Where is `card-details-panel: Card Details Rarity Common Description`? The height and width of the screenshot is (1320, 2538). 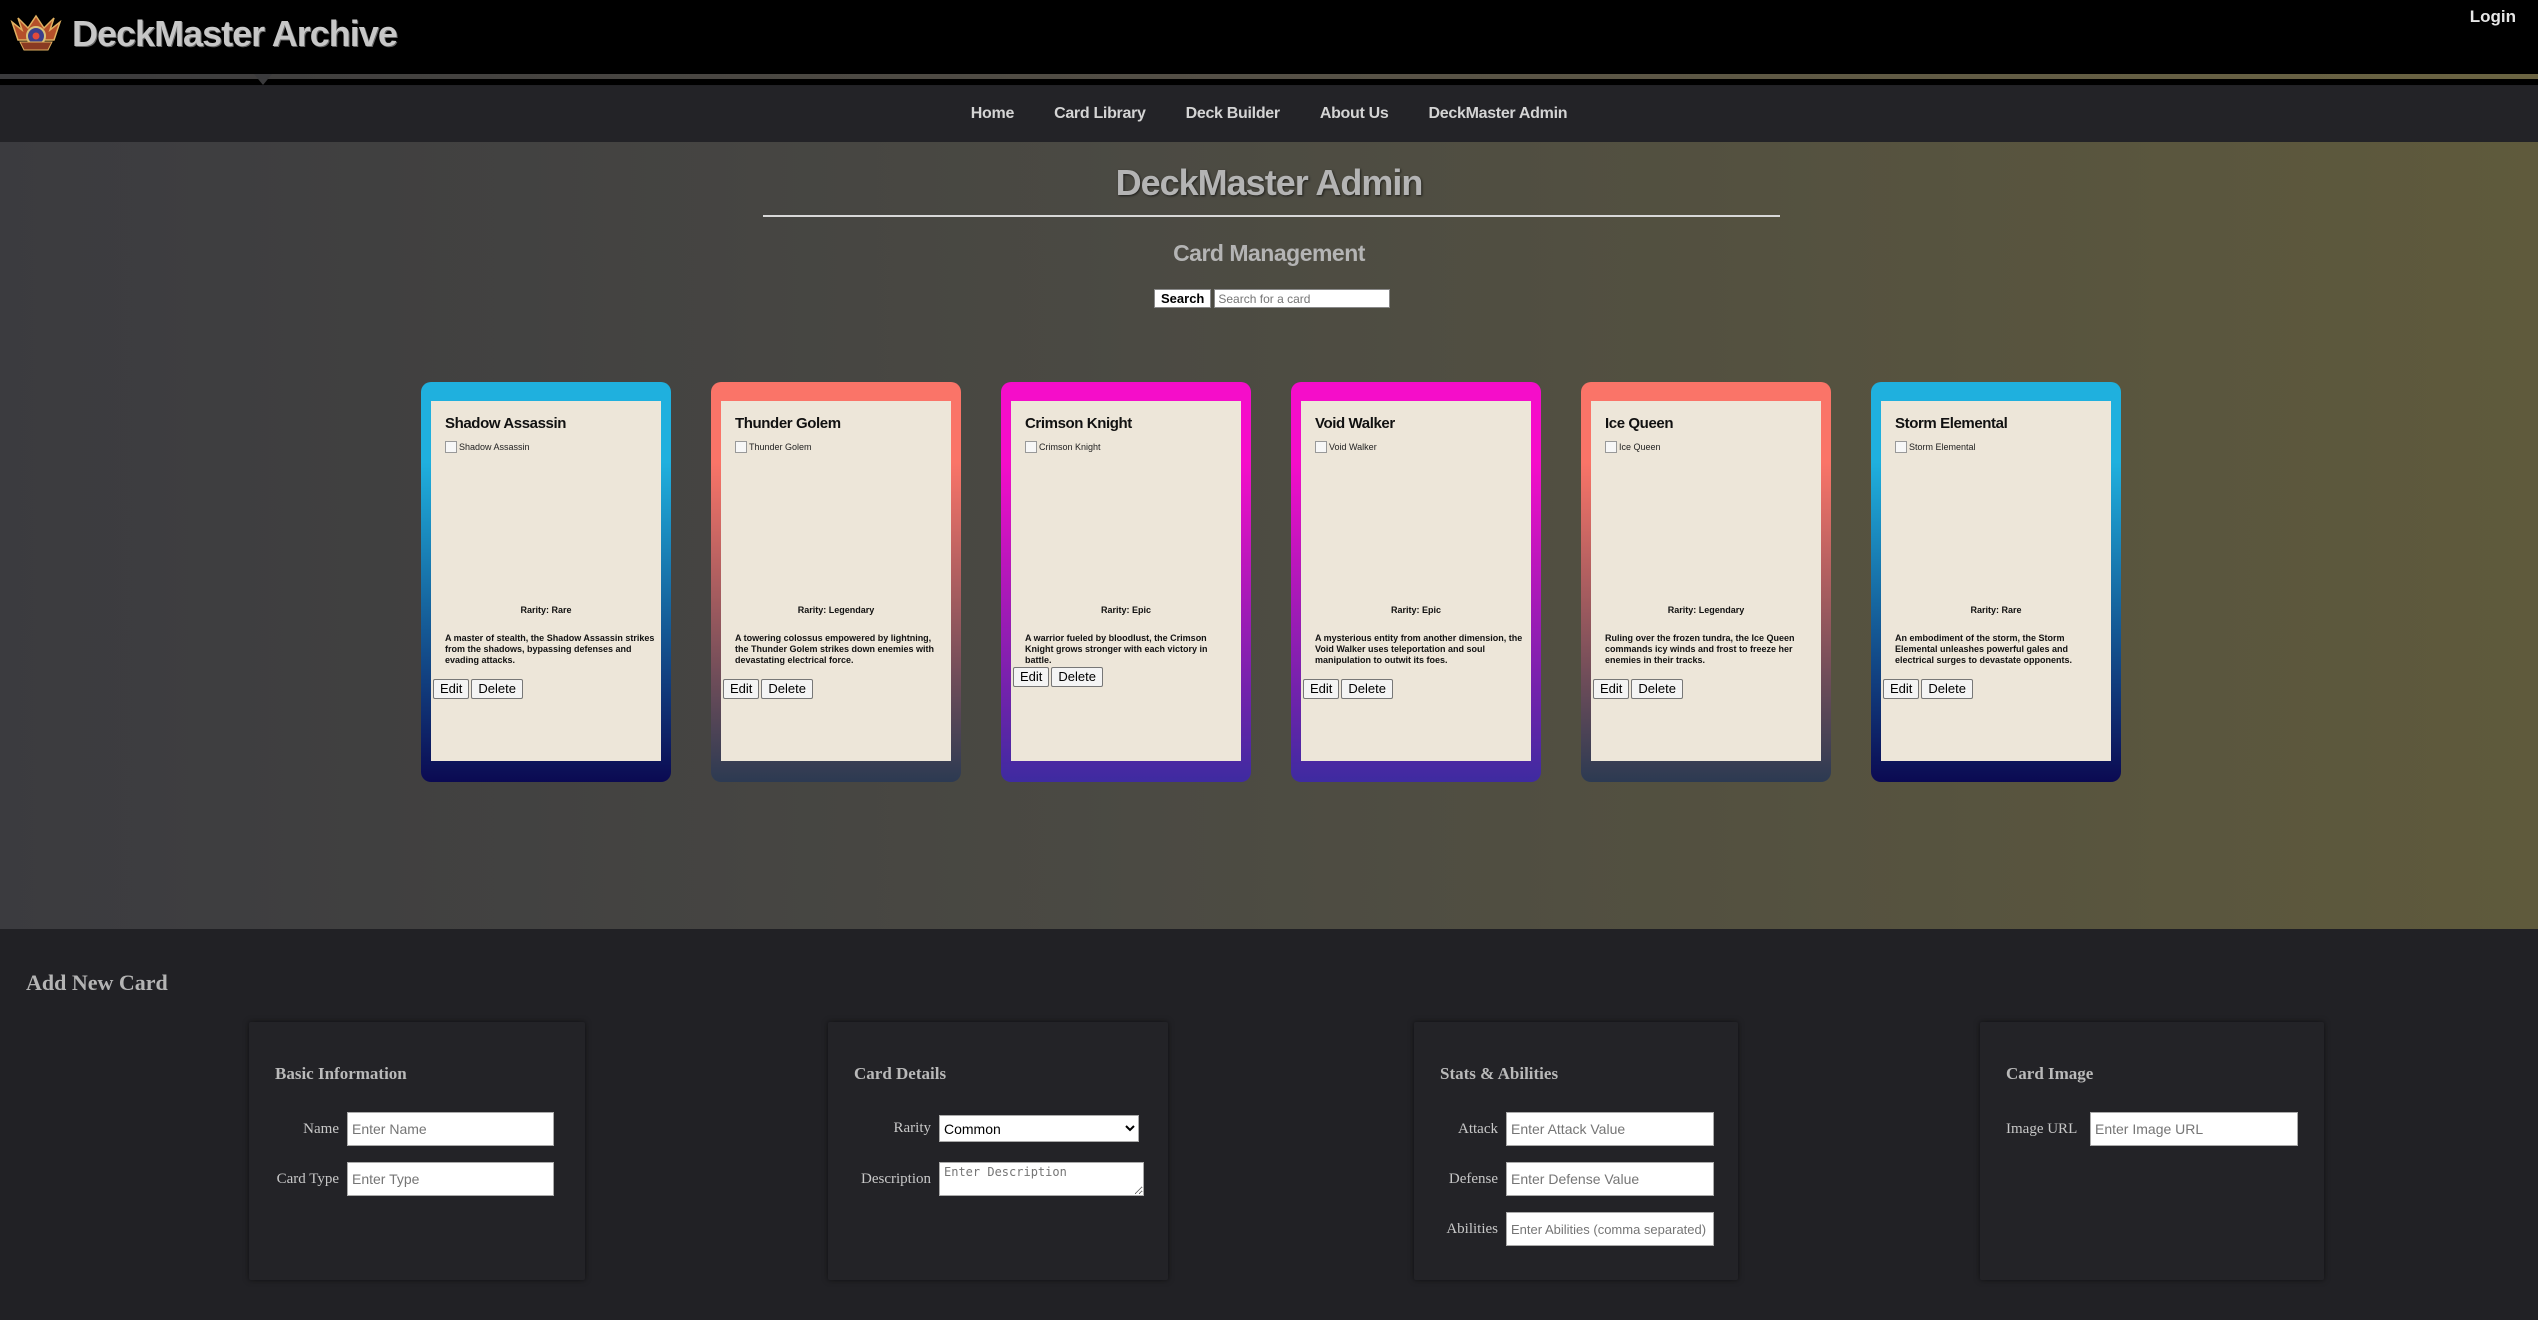 card-details-panel: Card Details Rarity Common Description is located at coordinates (998, 1151).